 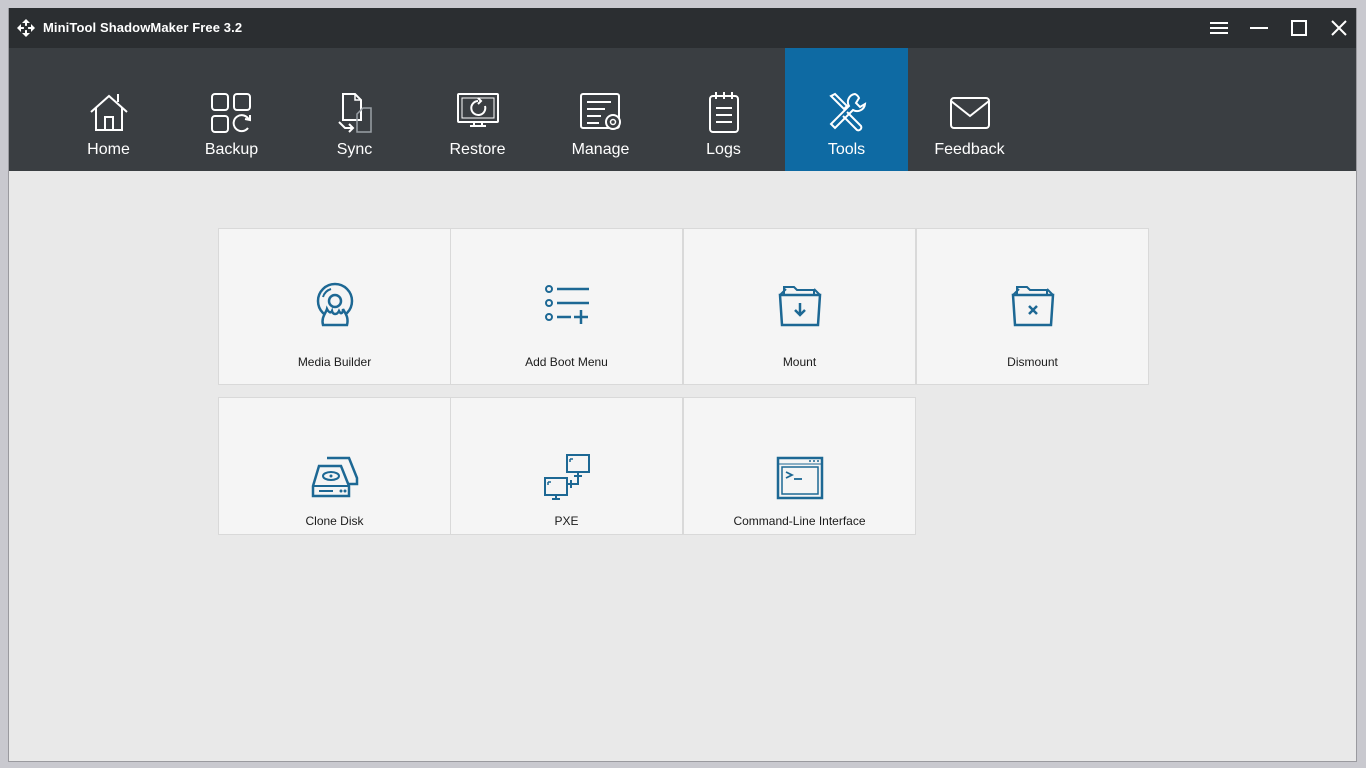 I want to click on home-icon, so click(x=109, y=112).